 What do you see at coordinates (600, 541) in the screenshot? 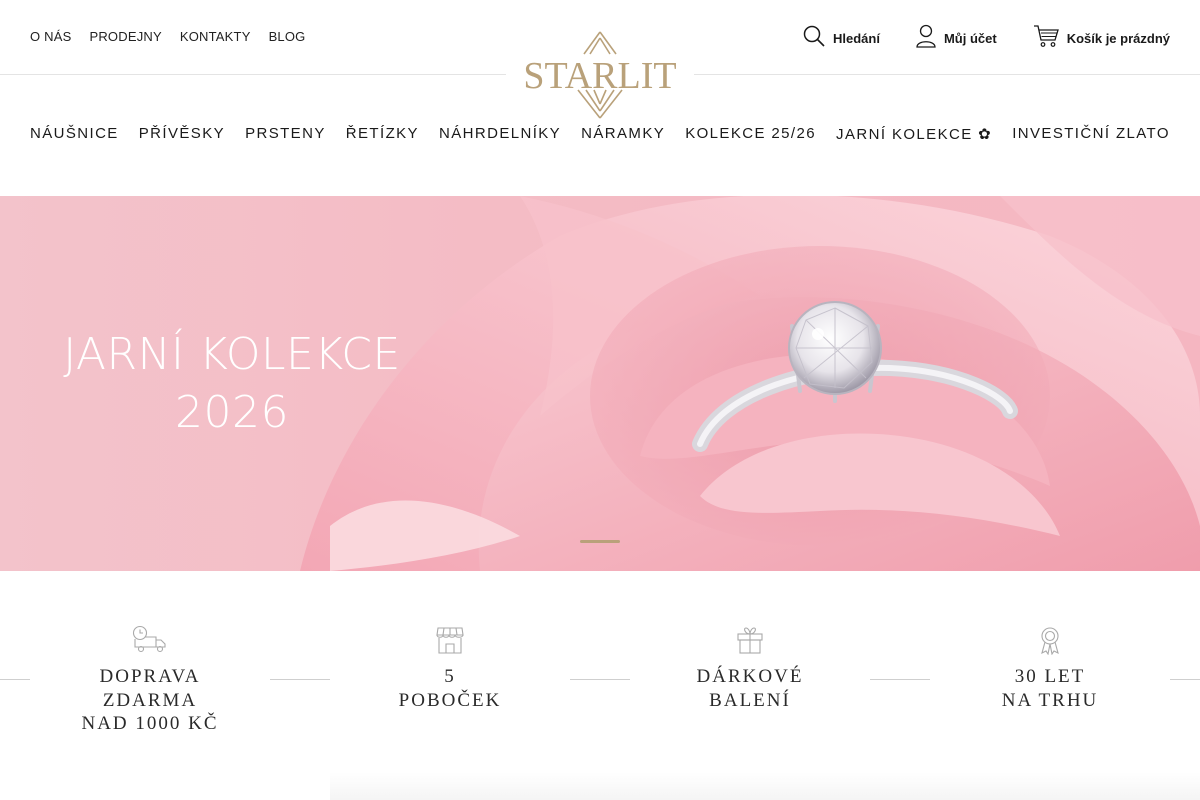
I see `slider-indicator` at bounding box center [600, 541].